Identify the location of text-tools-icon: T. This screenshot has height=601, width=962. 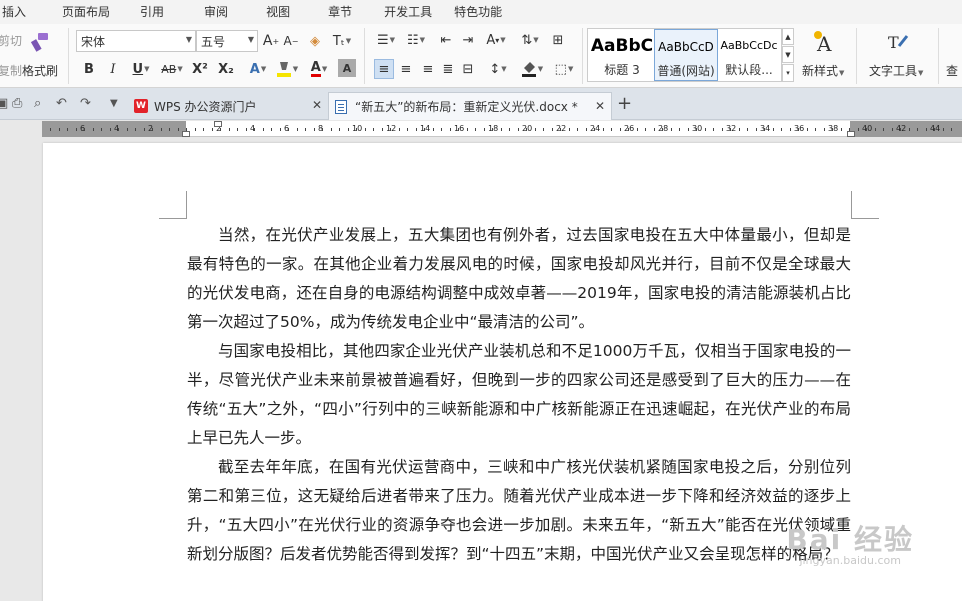
(898, 42).